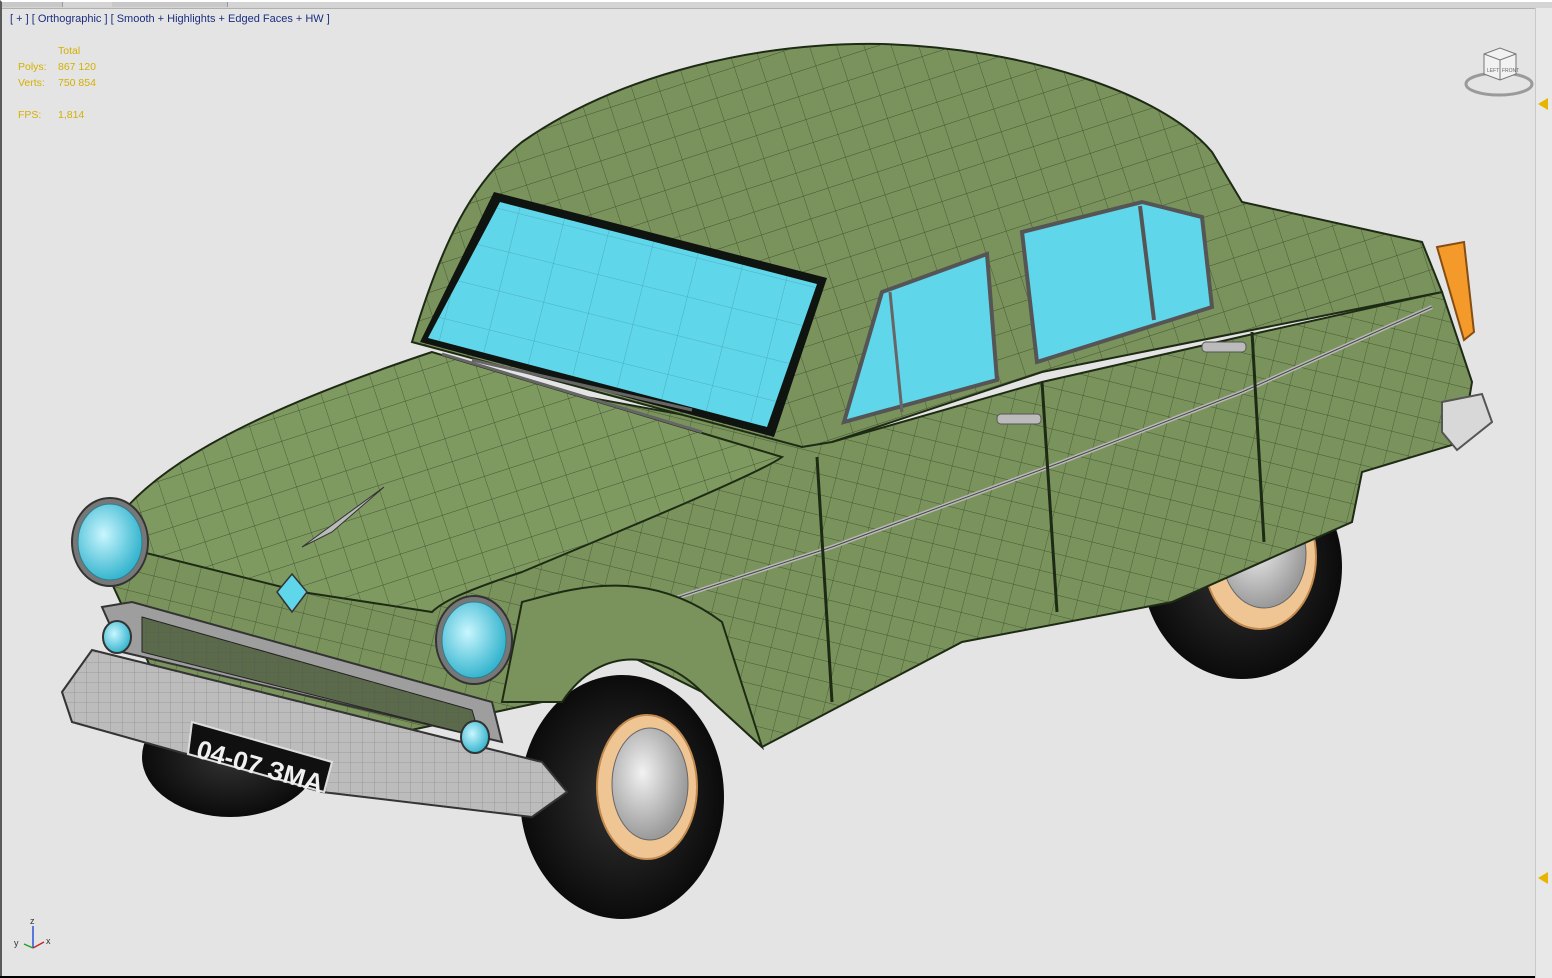 The width and height of the screenshot is (1552, 978). I want to click on scroll-marker-top, so click(1543, 104).